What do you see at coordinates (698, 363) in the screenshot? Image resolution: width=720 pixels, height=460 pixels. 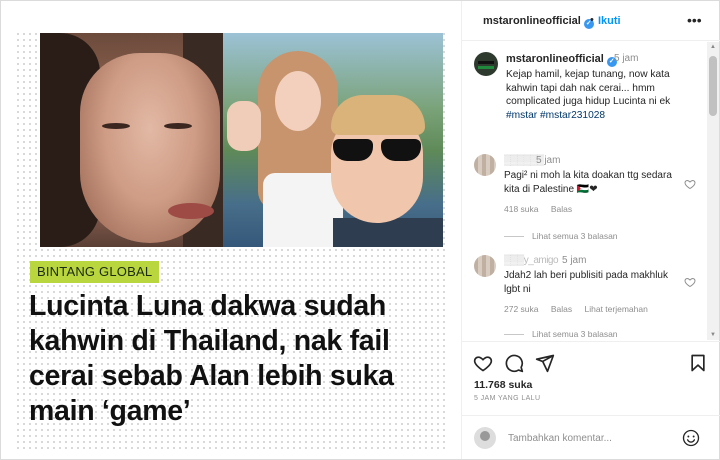 I see `save-bookmark-icon` at bounding box center [698, 363].